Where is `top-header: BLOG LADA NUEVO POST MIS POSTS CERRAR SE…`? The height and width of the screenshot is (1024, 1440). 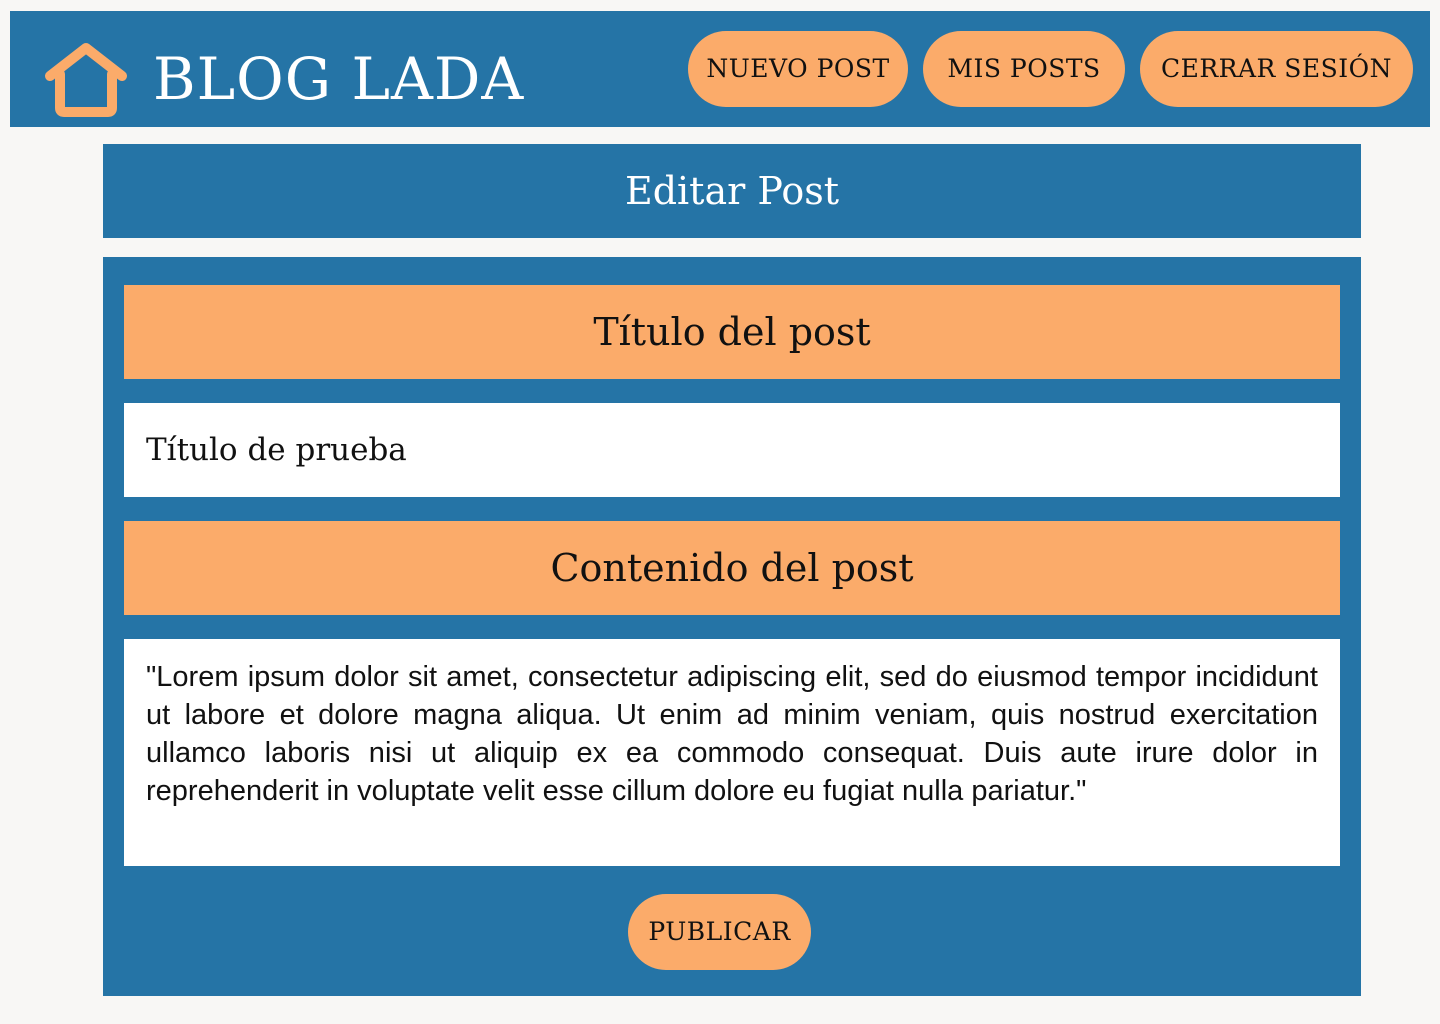
top-header: BLOG LADA NUEVO POST MIS POSTS CERRAR SE… is located at coordinates (720, 69).